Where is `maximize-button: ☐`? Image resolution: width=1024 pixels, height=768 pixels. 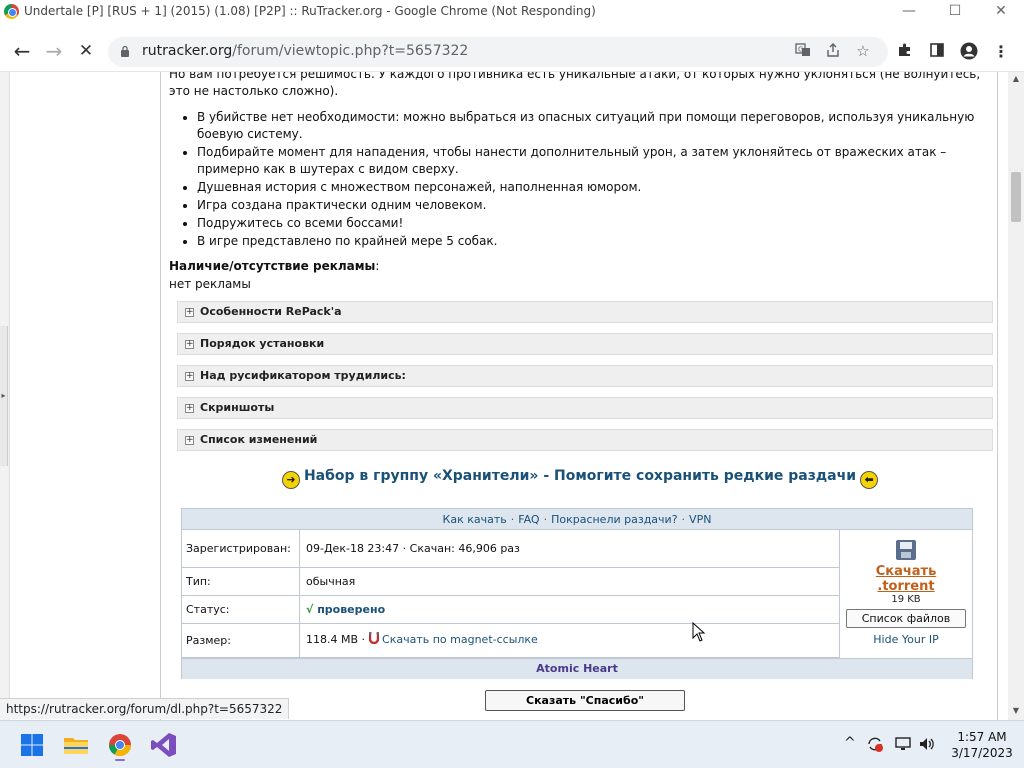
maximize-button: ☐ is located at coordinates (955, 12).